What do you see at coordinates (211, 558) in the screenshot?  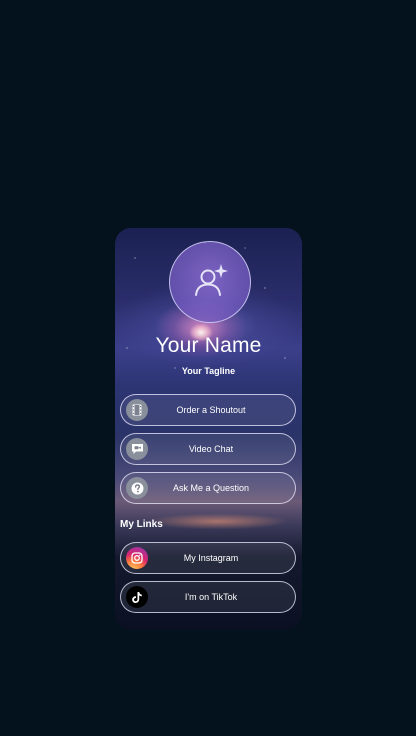 I see `instagram-link-label: My Instagram` at bounding box center [211, 558].